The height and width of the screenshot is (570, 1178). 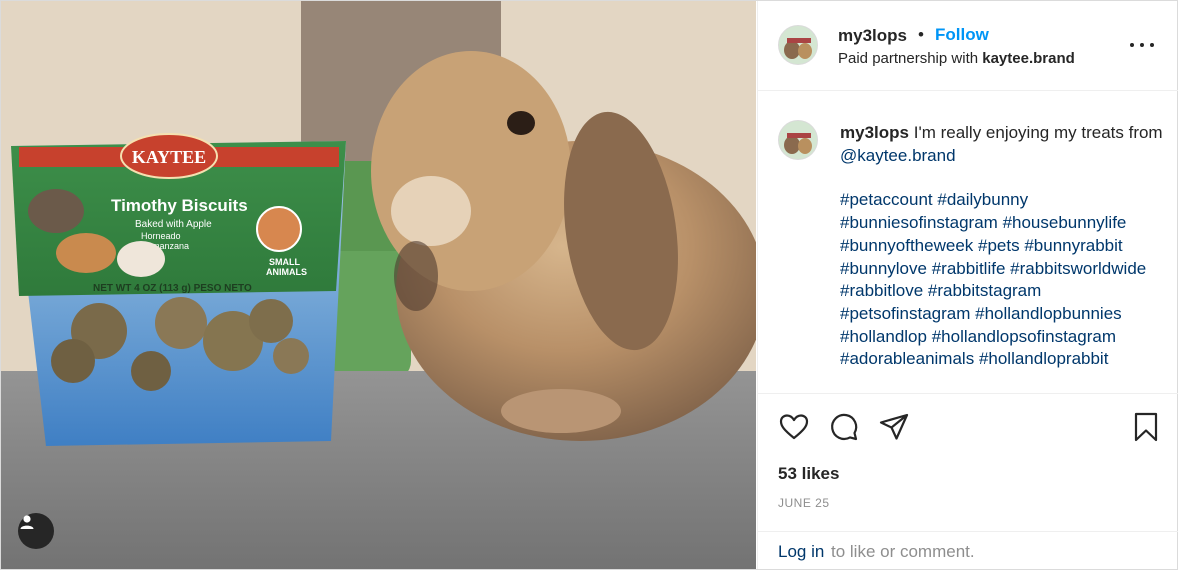 What do you see at coordinates (1024, 336) in the screenshot?
I see `hashtag-link: #hollandlopsofinstagram` at bounding box center [1024, 336].